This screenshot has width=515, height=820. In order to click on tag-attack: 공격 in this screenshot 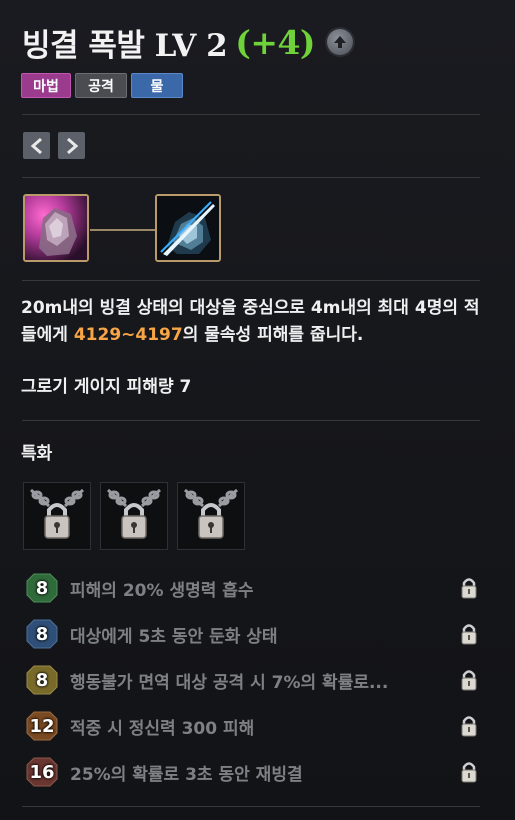, I will do `click(101, 85)`.